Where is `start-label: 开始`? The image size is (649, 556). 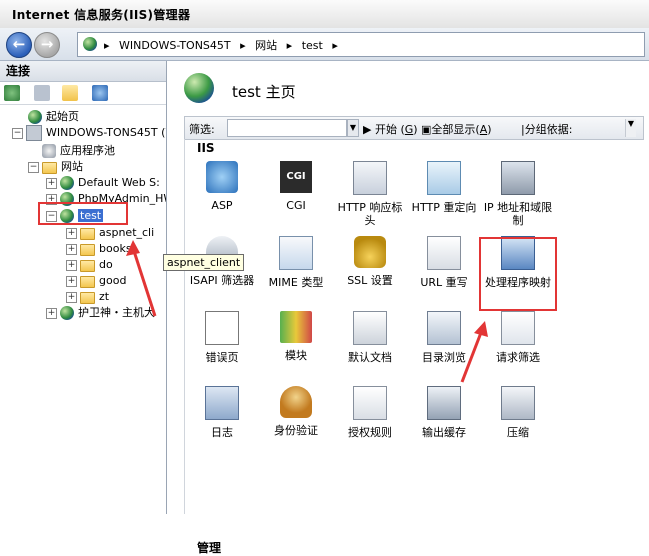 start-label: 开始 is located at coordinates (385, 129).